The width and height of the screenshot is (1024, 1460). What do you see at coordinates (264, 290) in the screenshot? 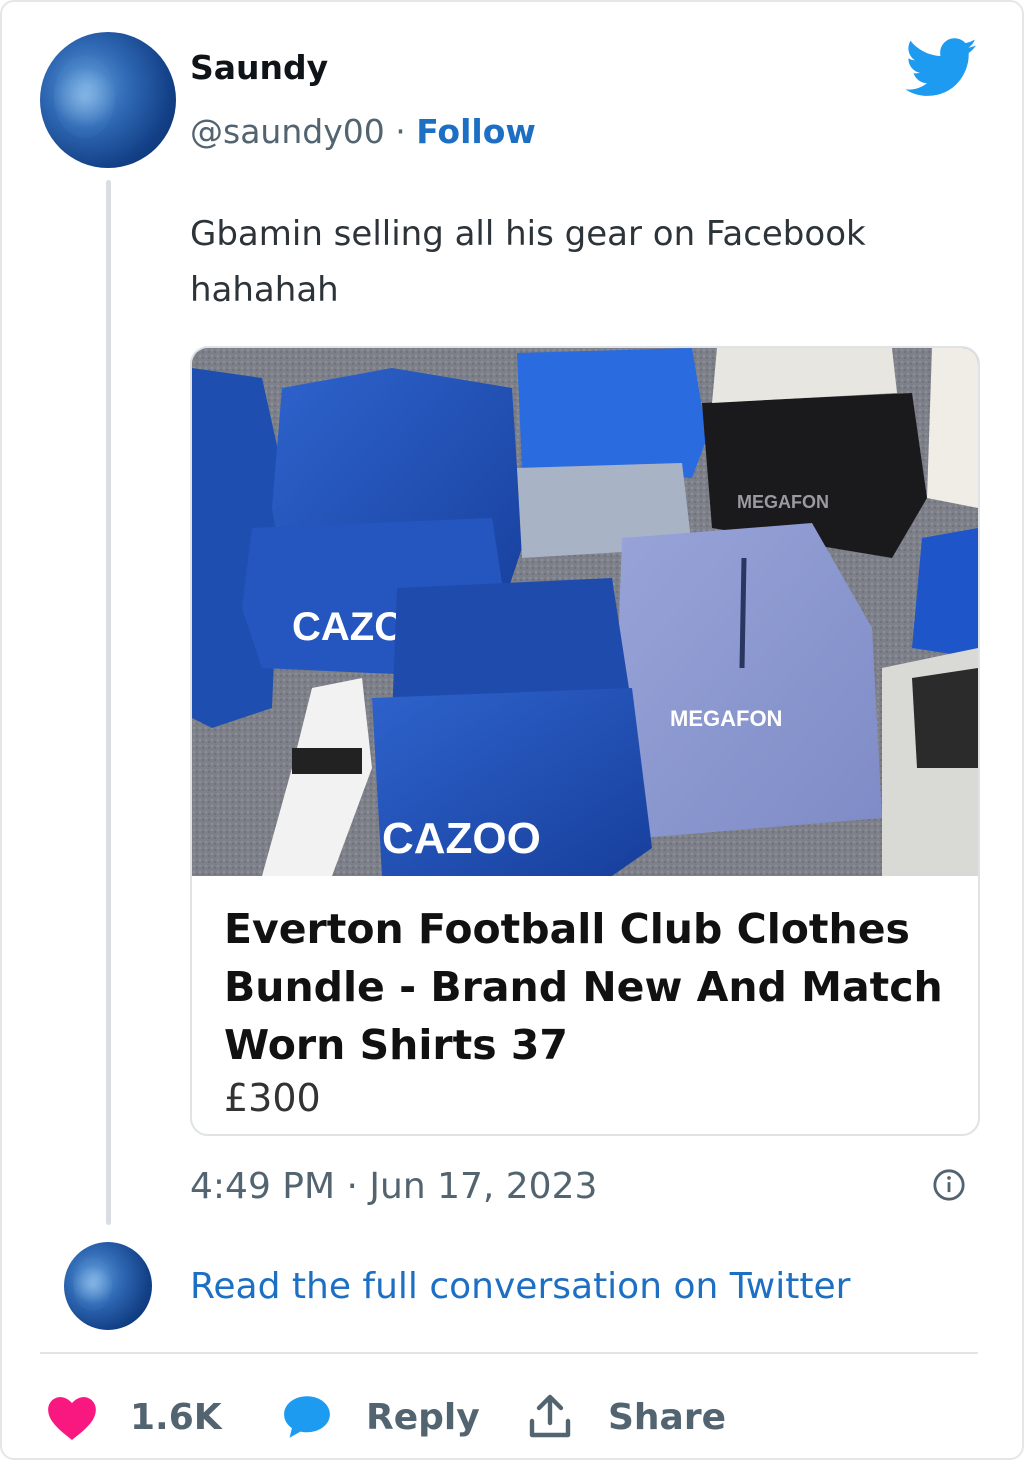
I see `tweet-text-line-2: hahahah` at bounding box center [264, 290].